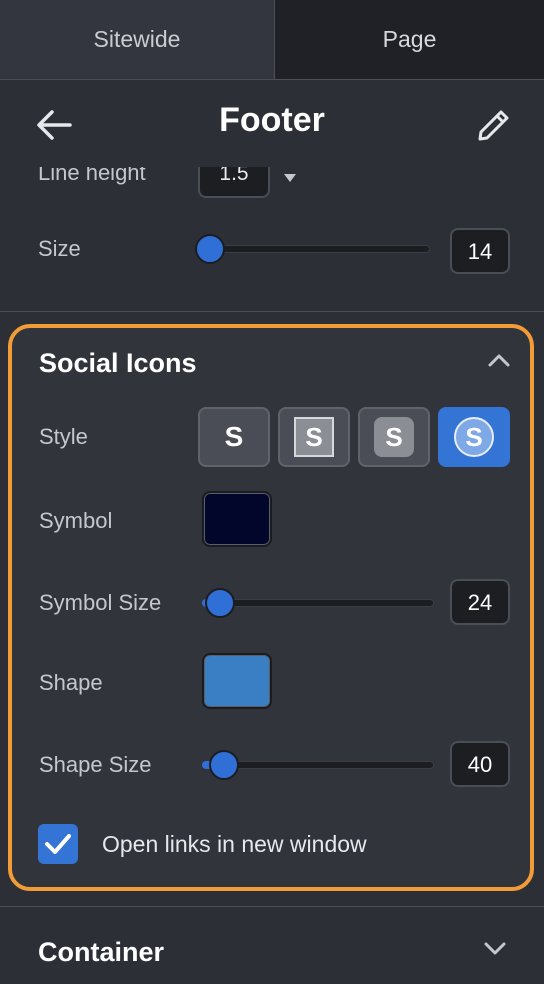 The height and width of the screenshot is (984, 544). I want to click on page-title: Footer, so click(272, 120).